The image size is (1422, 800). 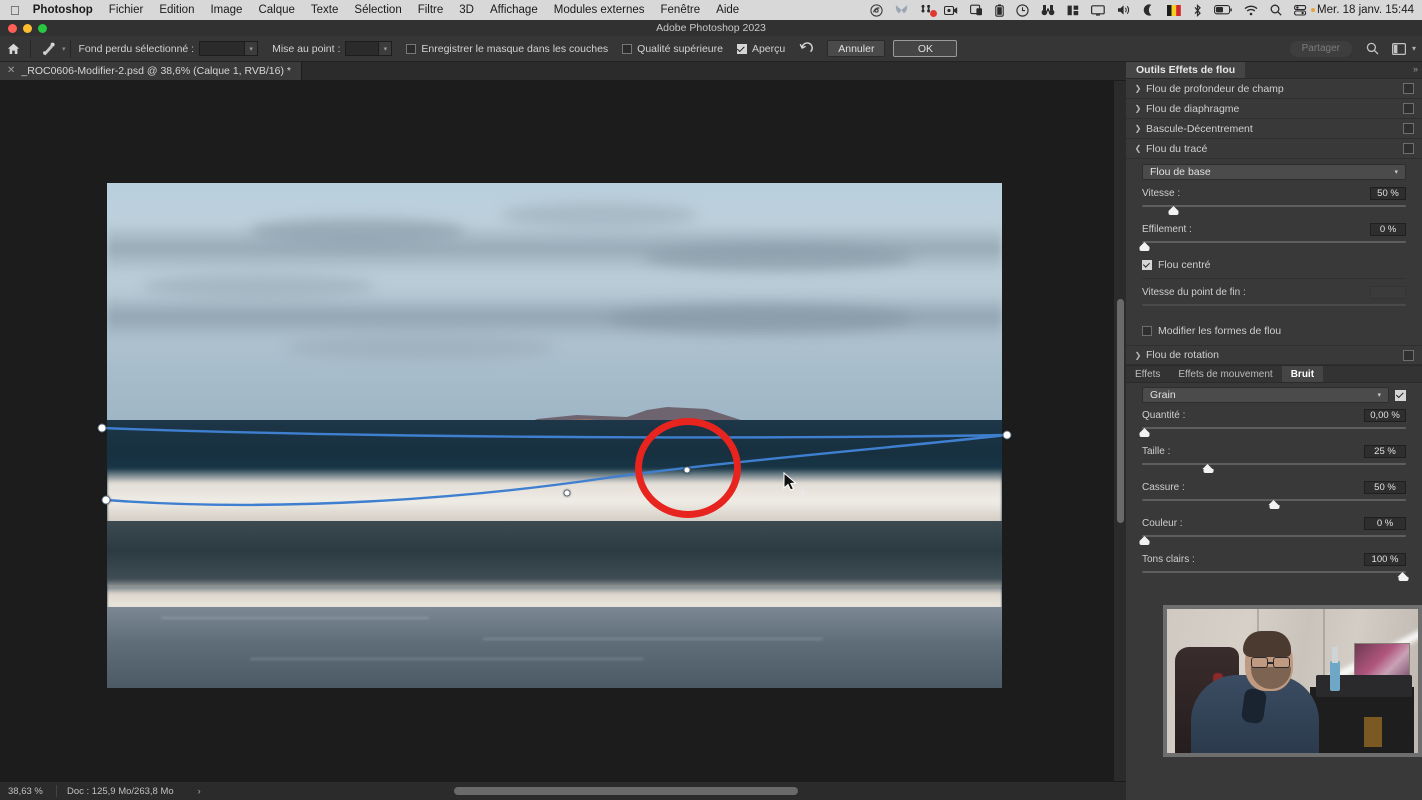 What do you see at coordinates (362, 48) in the screenshot?
I see `focus-input` at bounding box center [362, 48].